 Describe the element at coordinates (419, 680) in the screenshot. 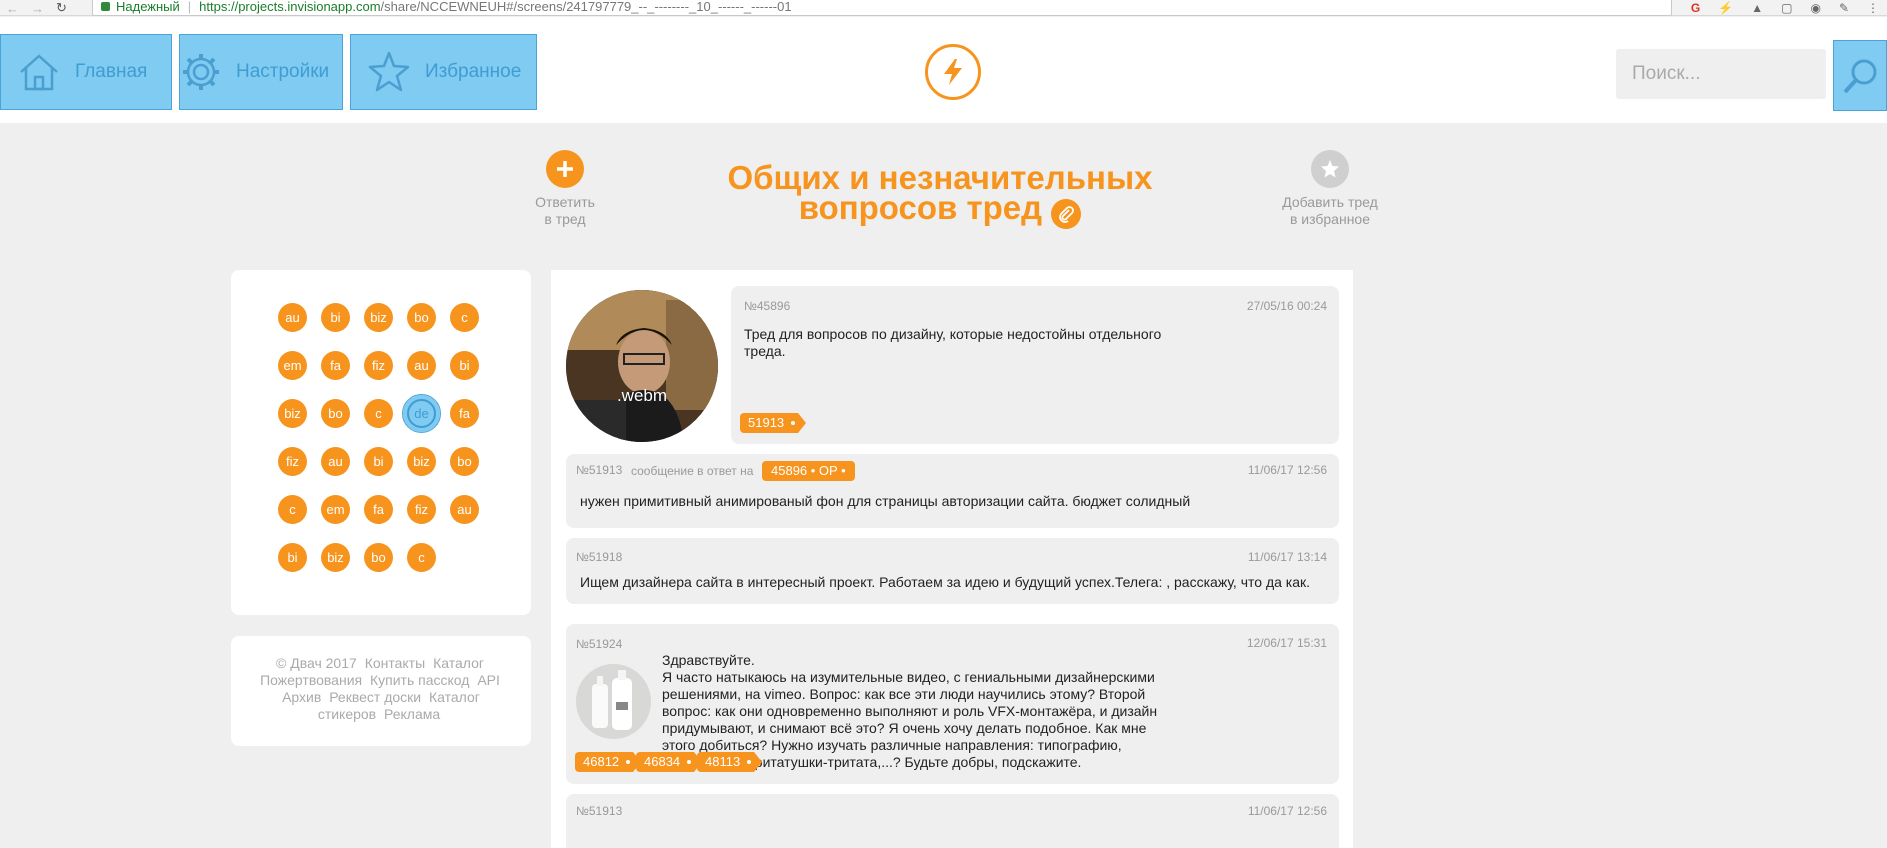

I see `footer-link-passcode: Купить пасскод` at that location.